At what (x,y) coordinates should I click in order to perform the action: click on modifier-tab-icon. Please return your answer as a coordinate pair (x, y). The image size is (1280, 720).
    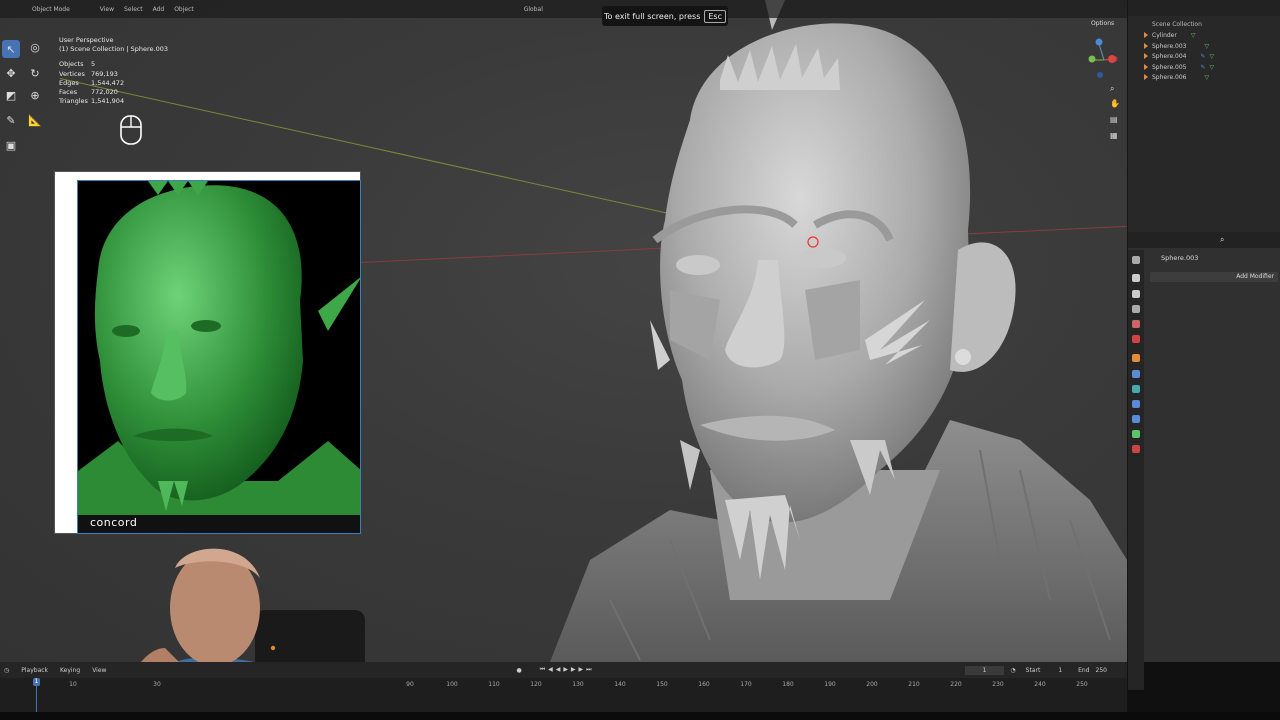
    Looking at the image, I should click on (1136, 374).